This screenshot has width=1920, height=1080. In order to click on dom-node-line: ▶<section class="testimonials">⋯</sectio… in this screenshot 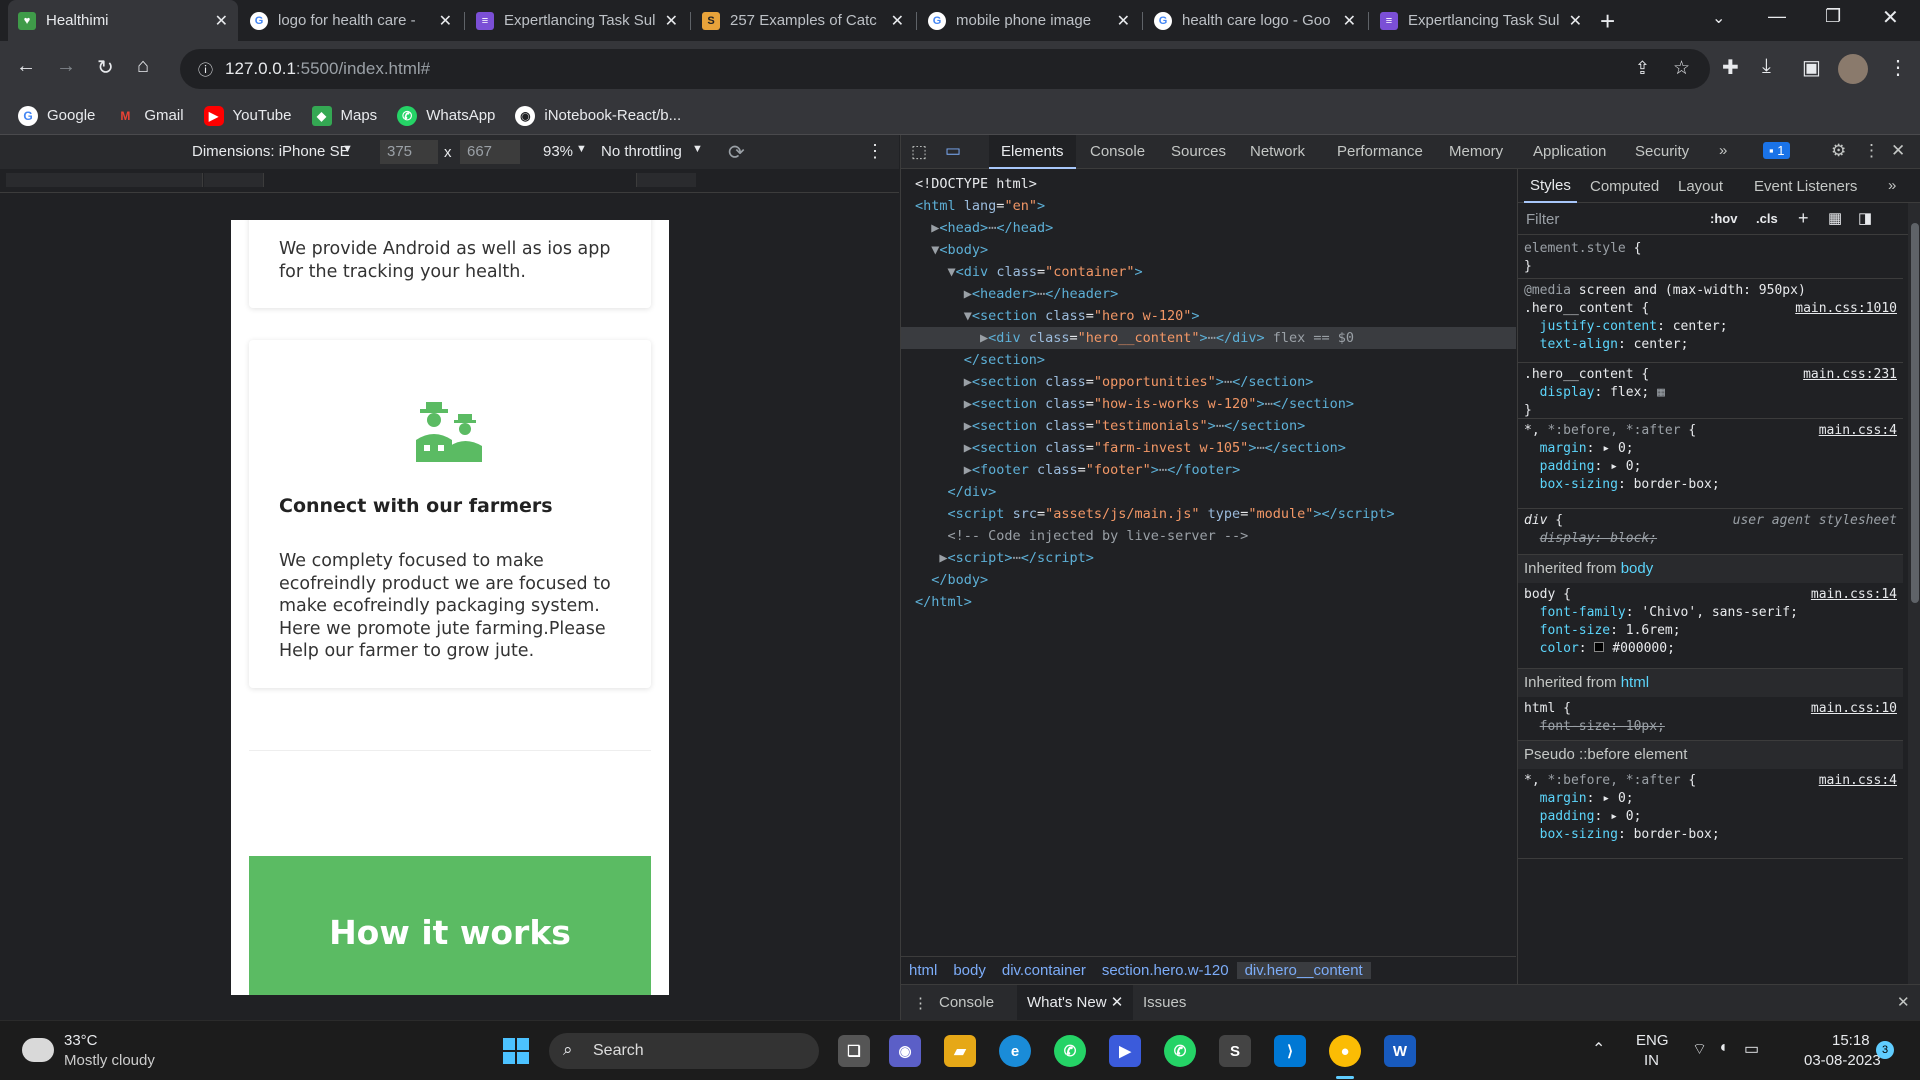, I will do `click(1208, 426)`.